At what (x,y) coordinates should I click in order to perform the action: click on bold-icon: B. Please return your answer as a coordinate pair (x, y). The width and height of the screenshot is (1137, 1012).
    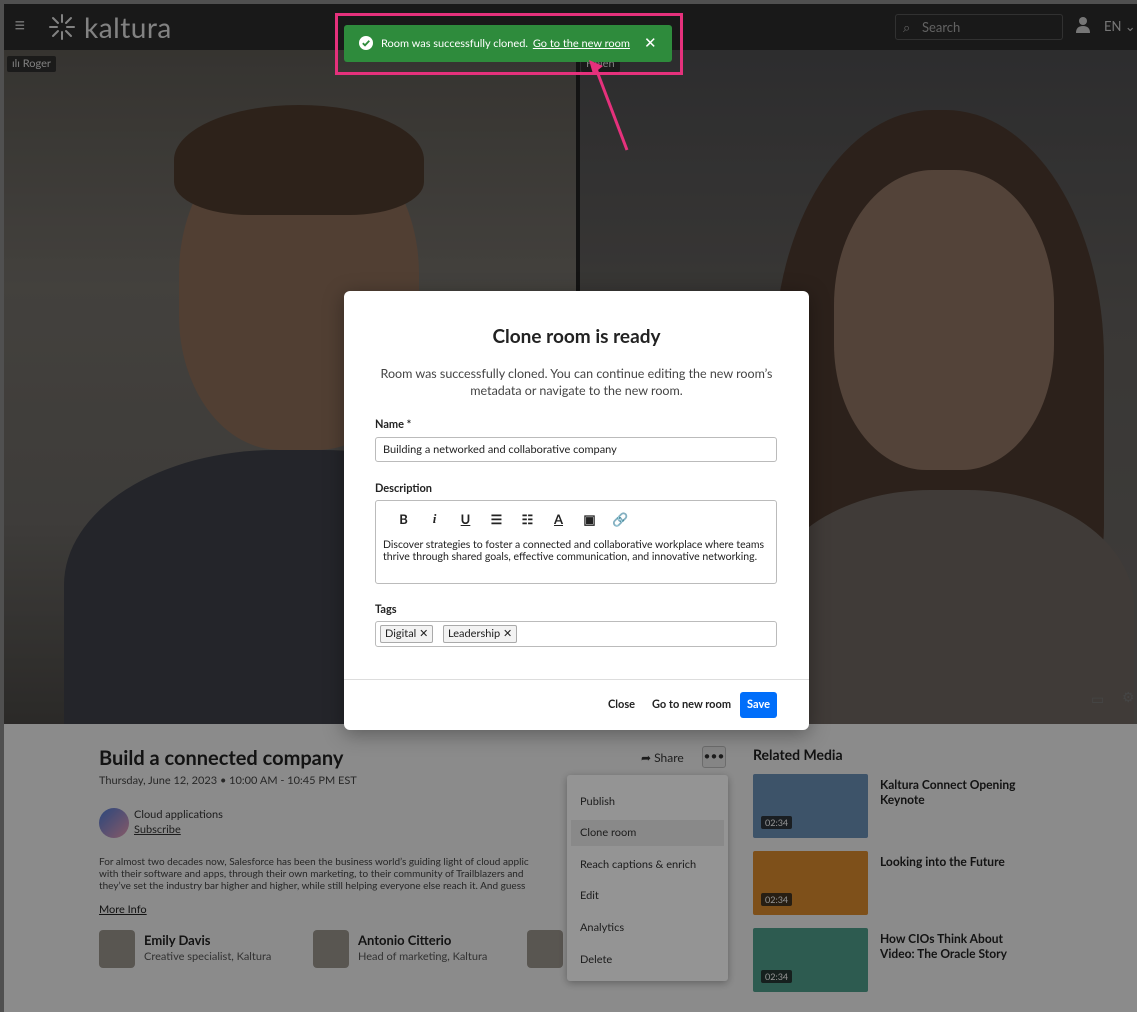
    Looking at the image, I should click on (403, 519).